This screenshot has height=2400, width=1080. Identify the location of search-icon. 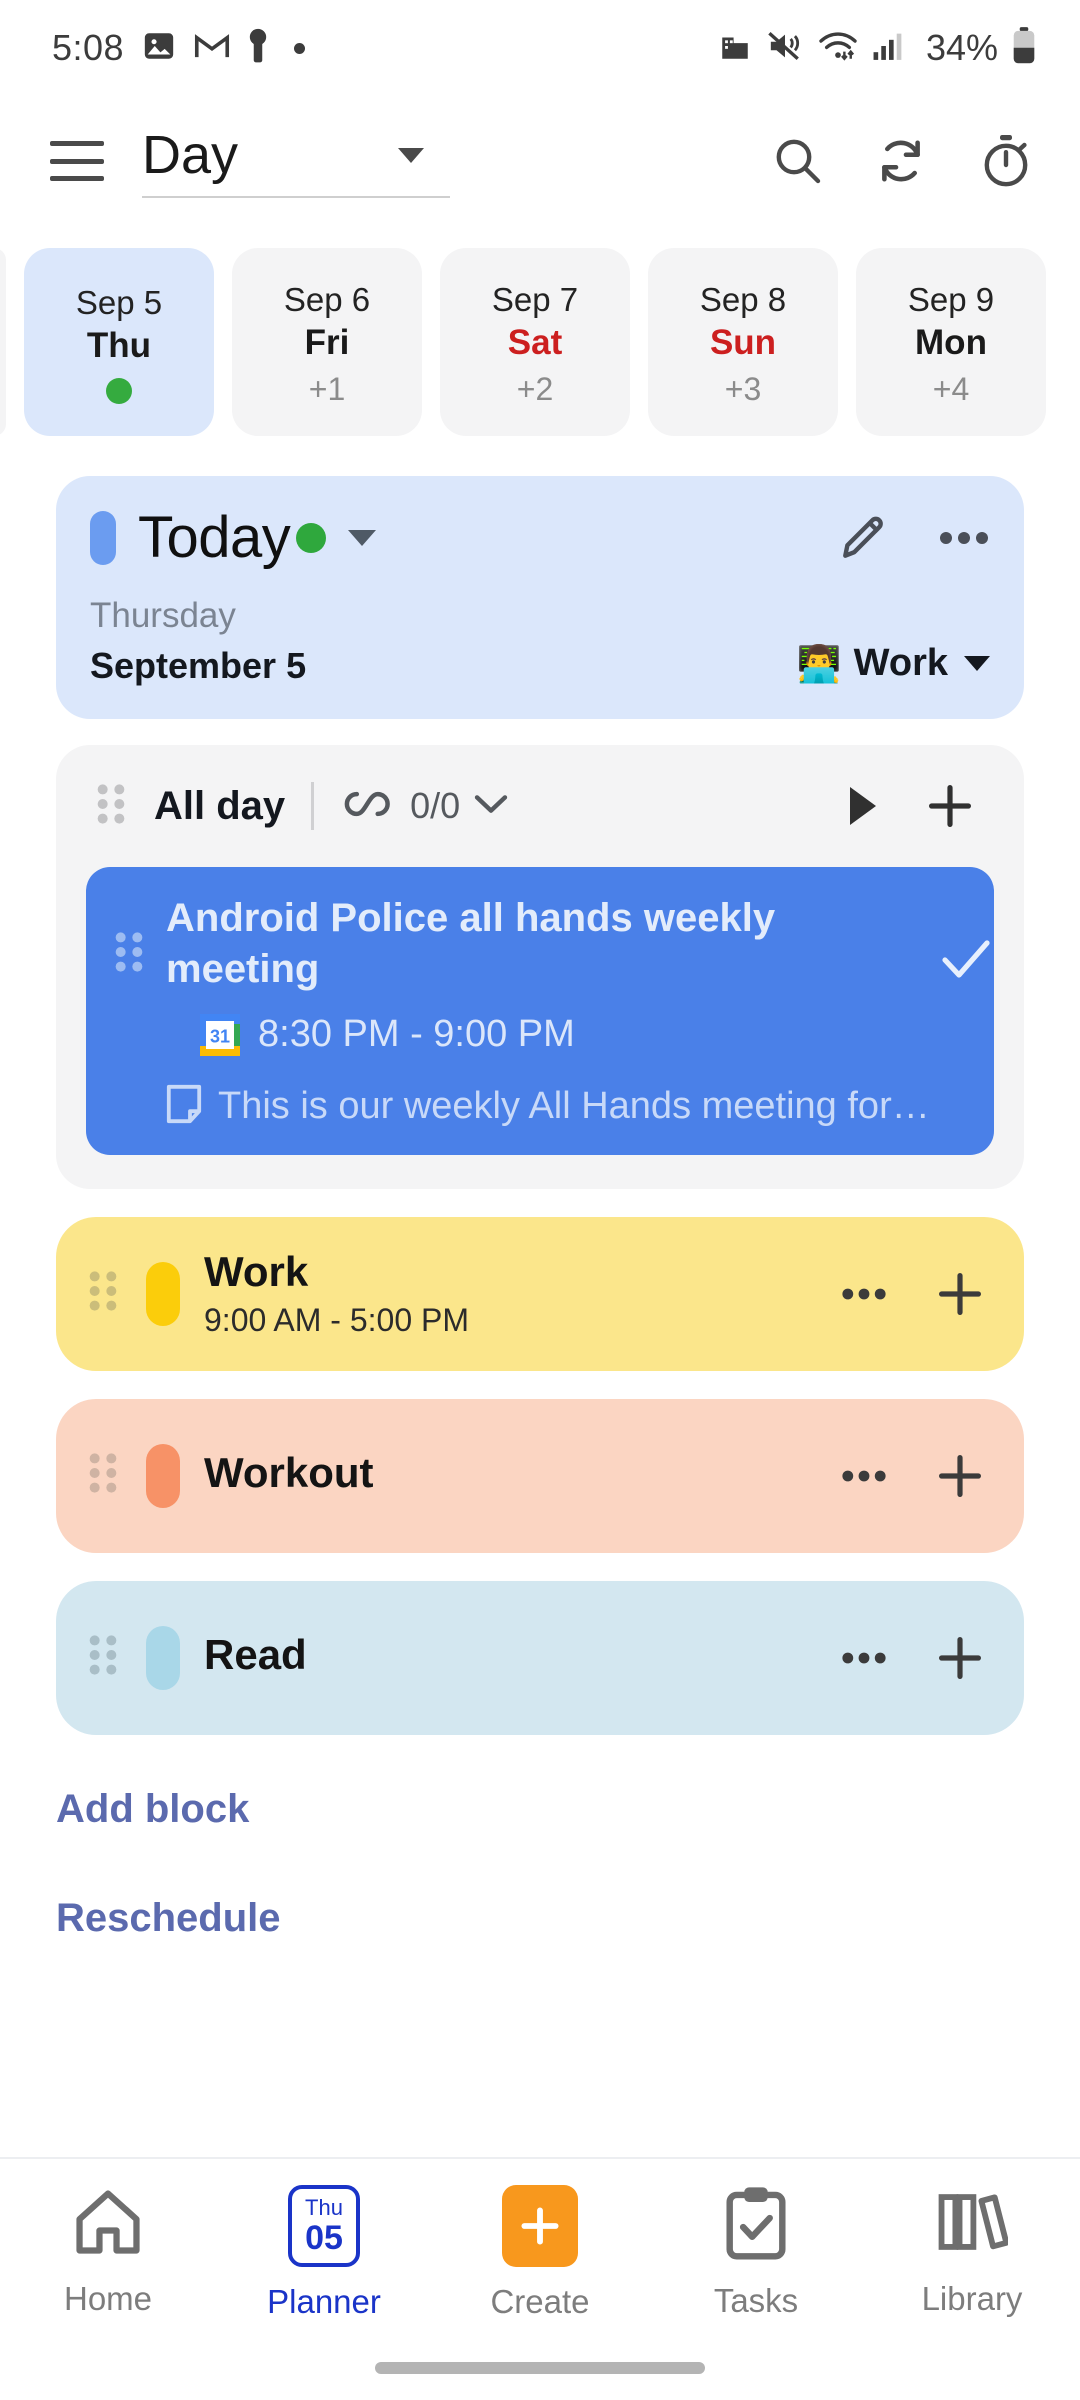
(798, 161).